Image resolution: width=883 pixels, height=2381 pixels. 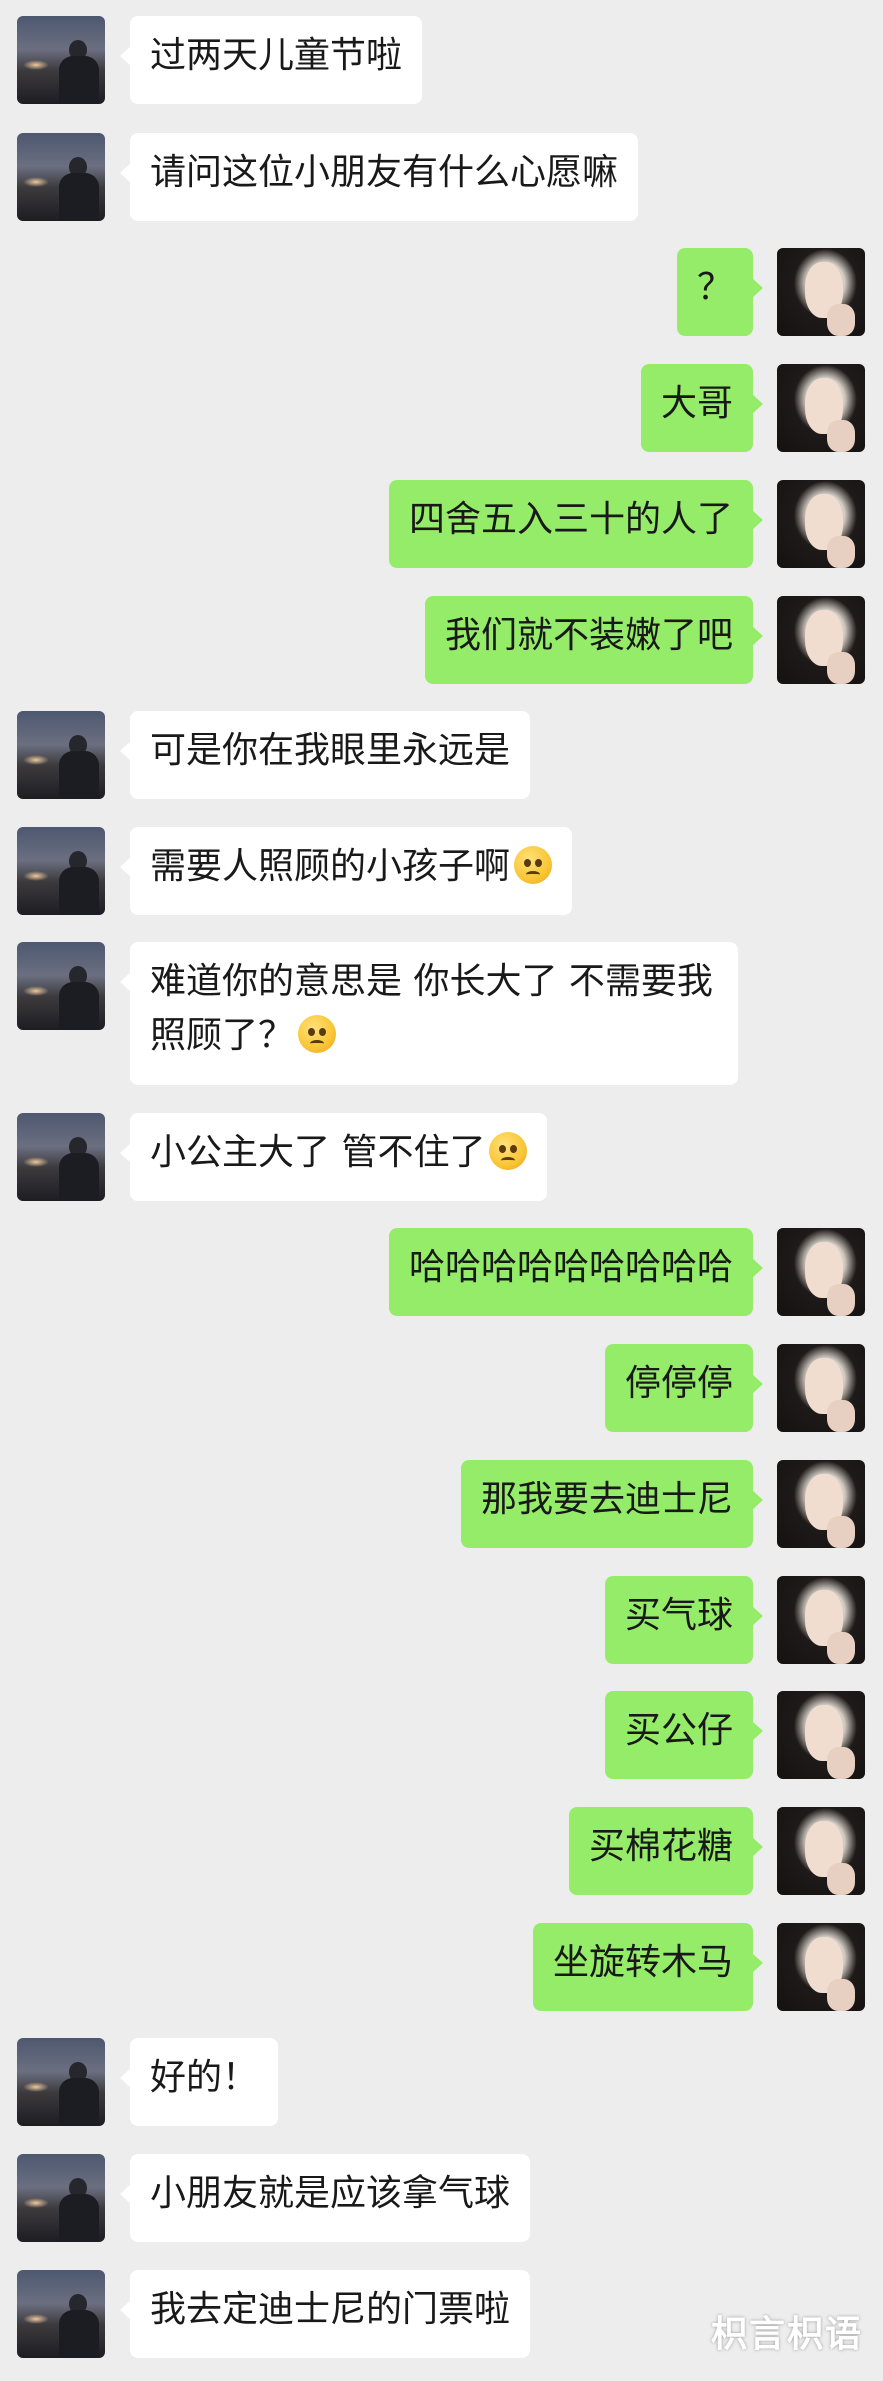 What do you see at coordinates (696, 403) in the screenshot?
I see `message-text: 大哥` at bounding box center [696, 403].